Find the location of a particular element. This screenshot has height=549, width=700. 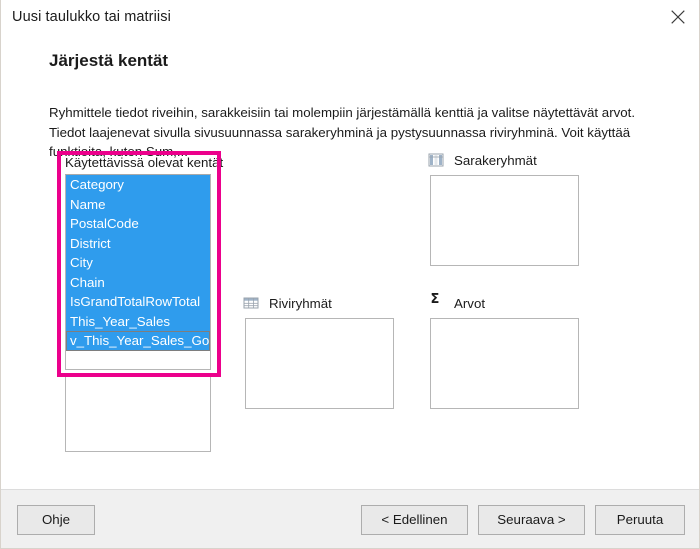

row-groups-dropzone is located at coordinates (319, 363).